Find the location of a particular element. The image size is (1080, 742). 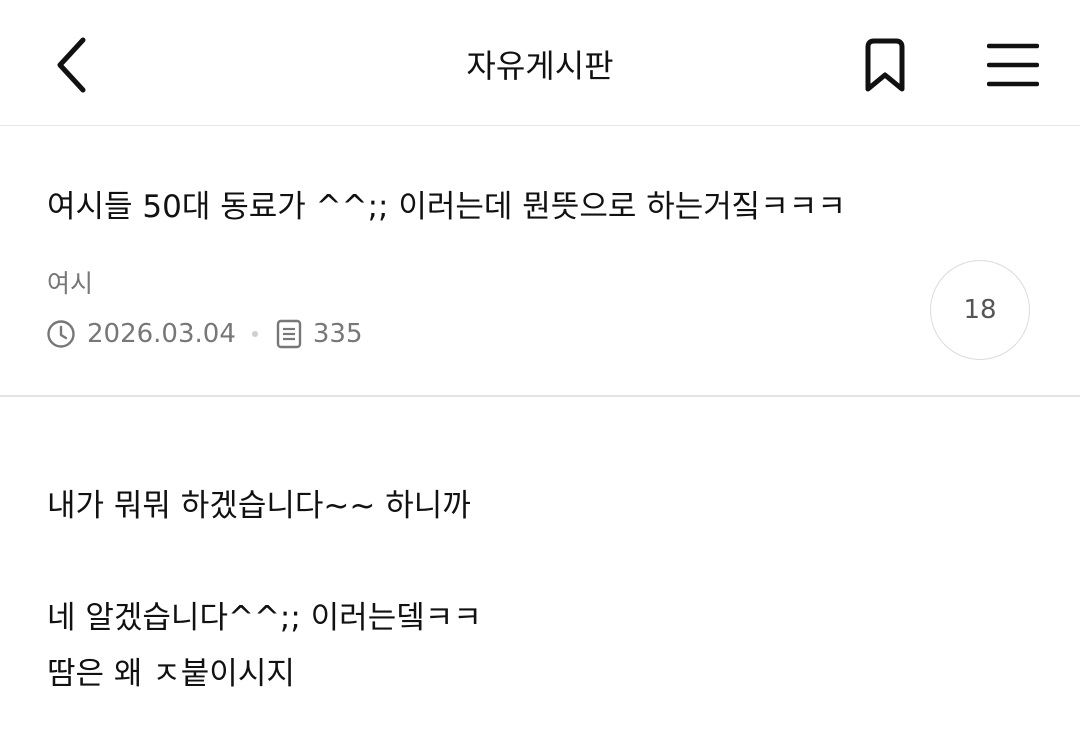

chevron-left-icon is located at coordinates (71, 65).